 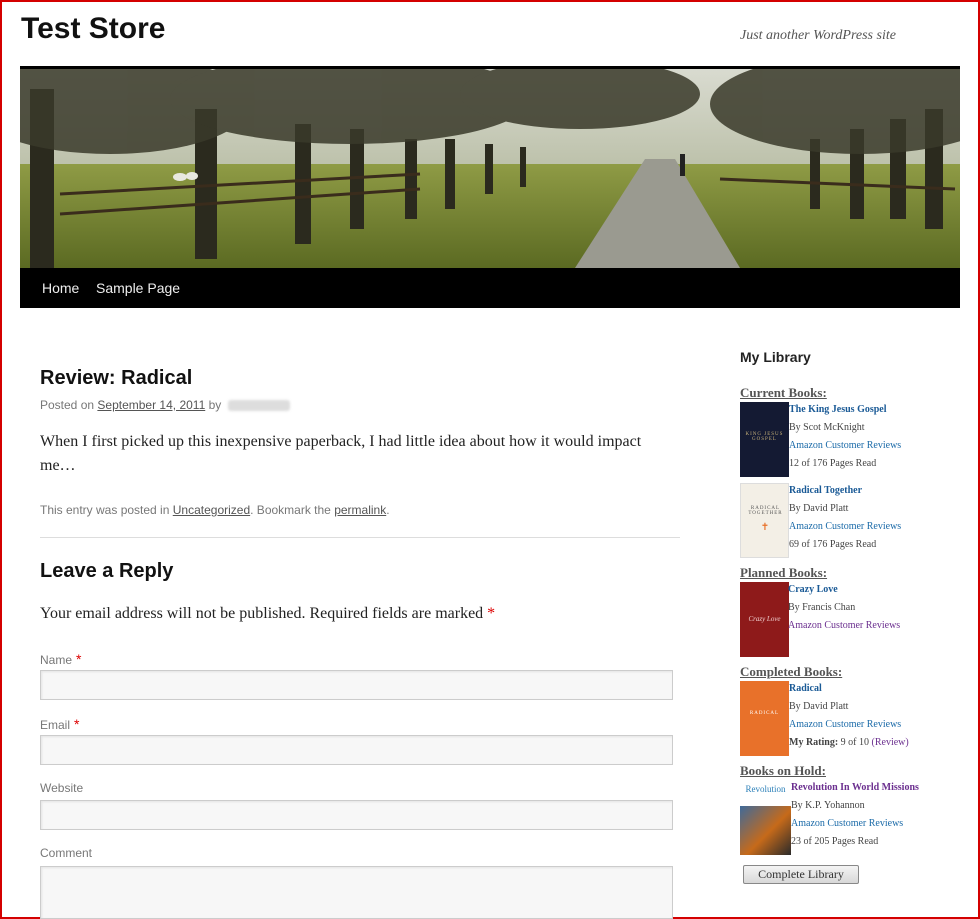 What do you see at coordinates (55, 725) in the screenshot?
I see `email-label-text: Email` at bounding box center [55, 725].